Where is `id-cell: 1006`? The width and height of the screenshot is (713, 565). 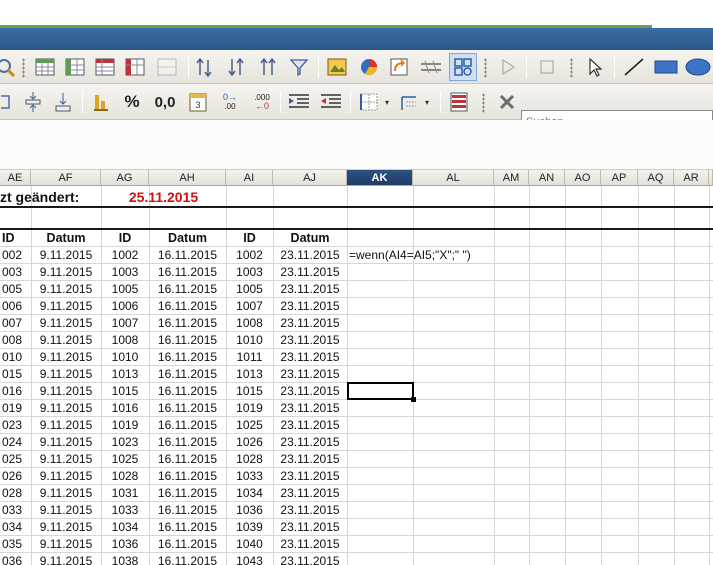 id-cell: 1006 is located at coordinates (125, 306).